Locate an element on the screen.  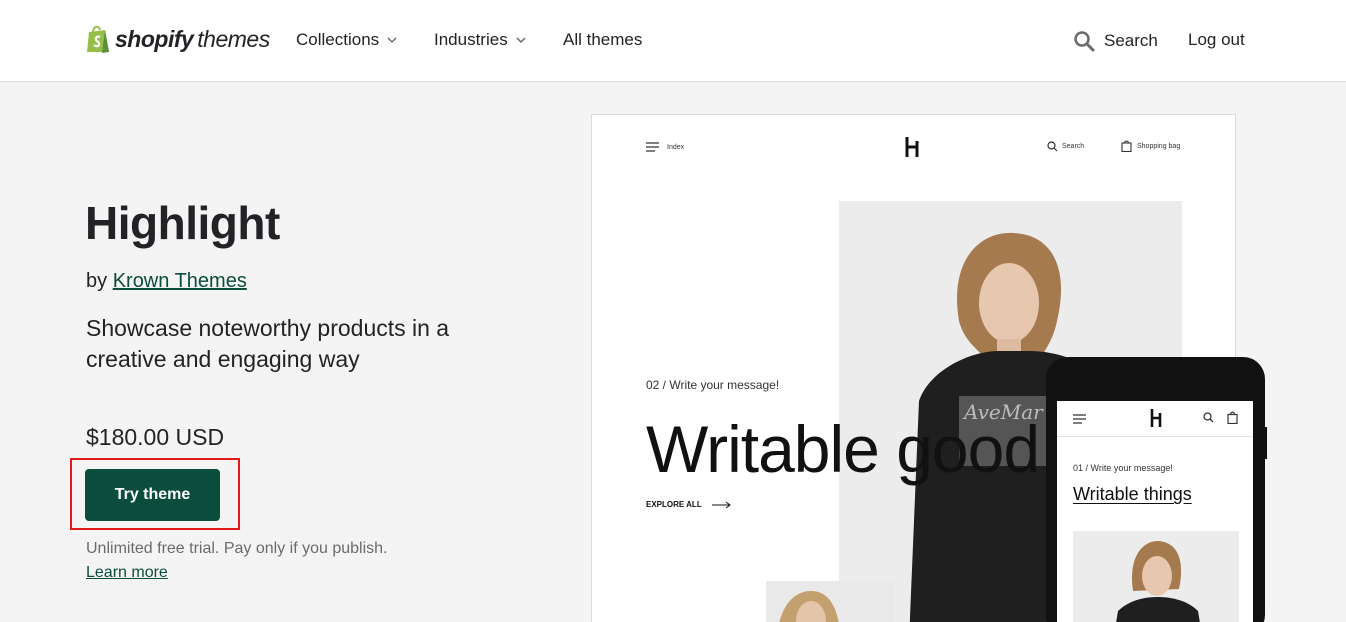
logout-link: Log out is located at coordinates (1216, 40).